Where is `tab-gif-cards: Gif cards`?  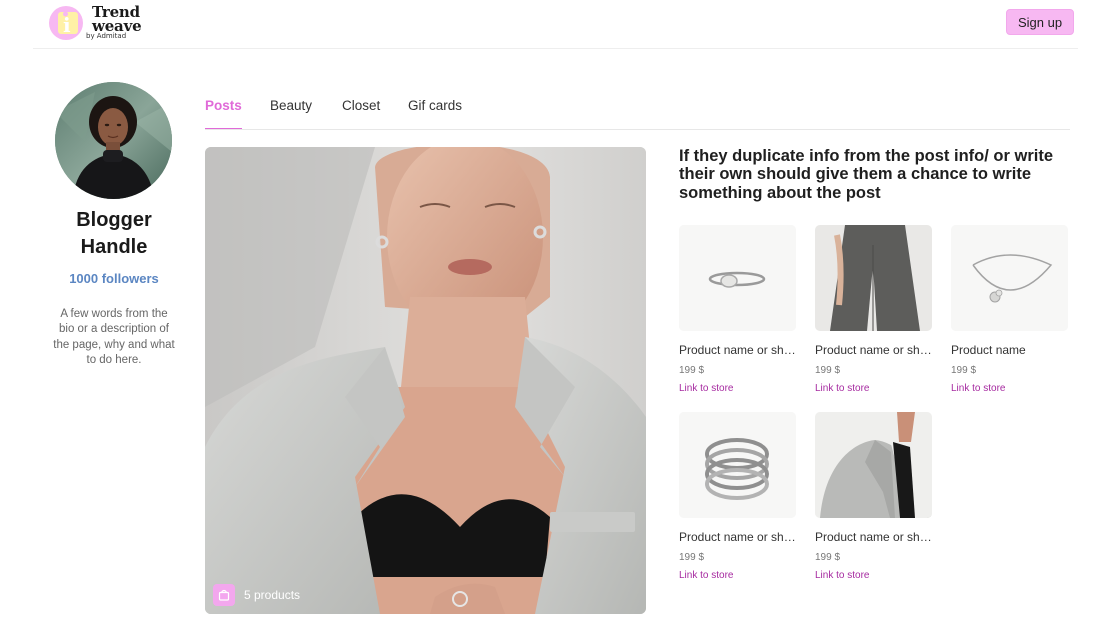 tab-gif-cards: Gif cards is located at coordinates (435, 113).